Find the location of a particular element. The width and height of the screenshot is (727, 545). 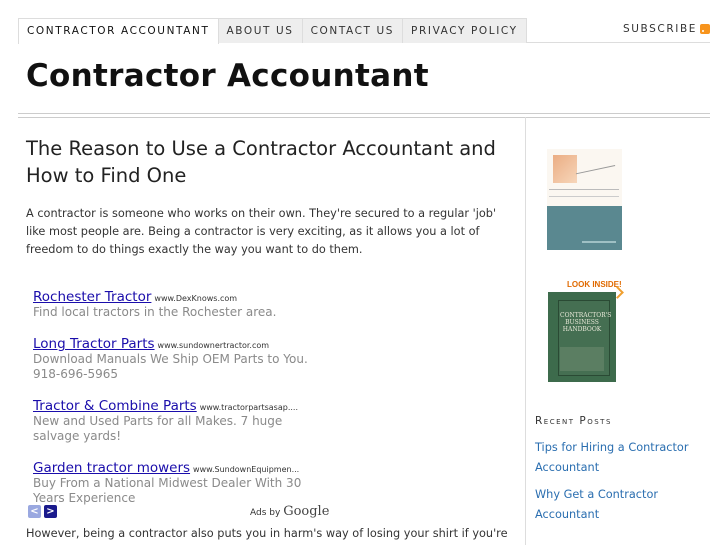

book-title: CONTRACTOR'S BUSINESS HANDBOOK is located at coordinates (586, 322).